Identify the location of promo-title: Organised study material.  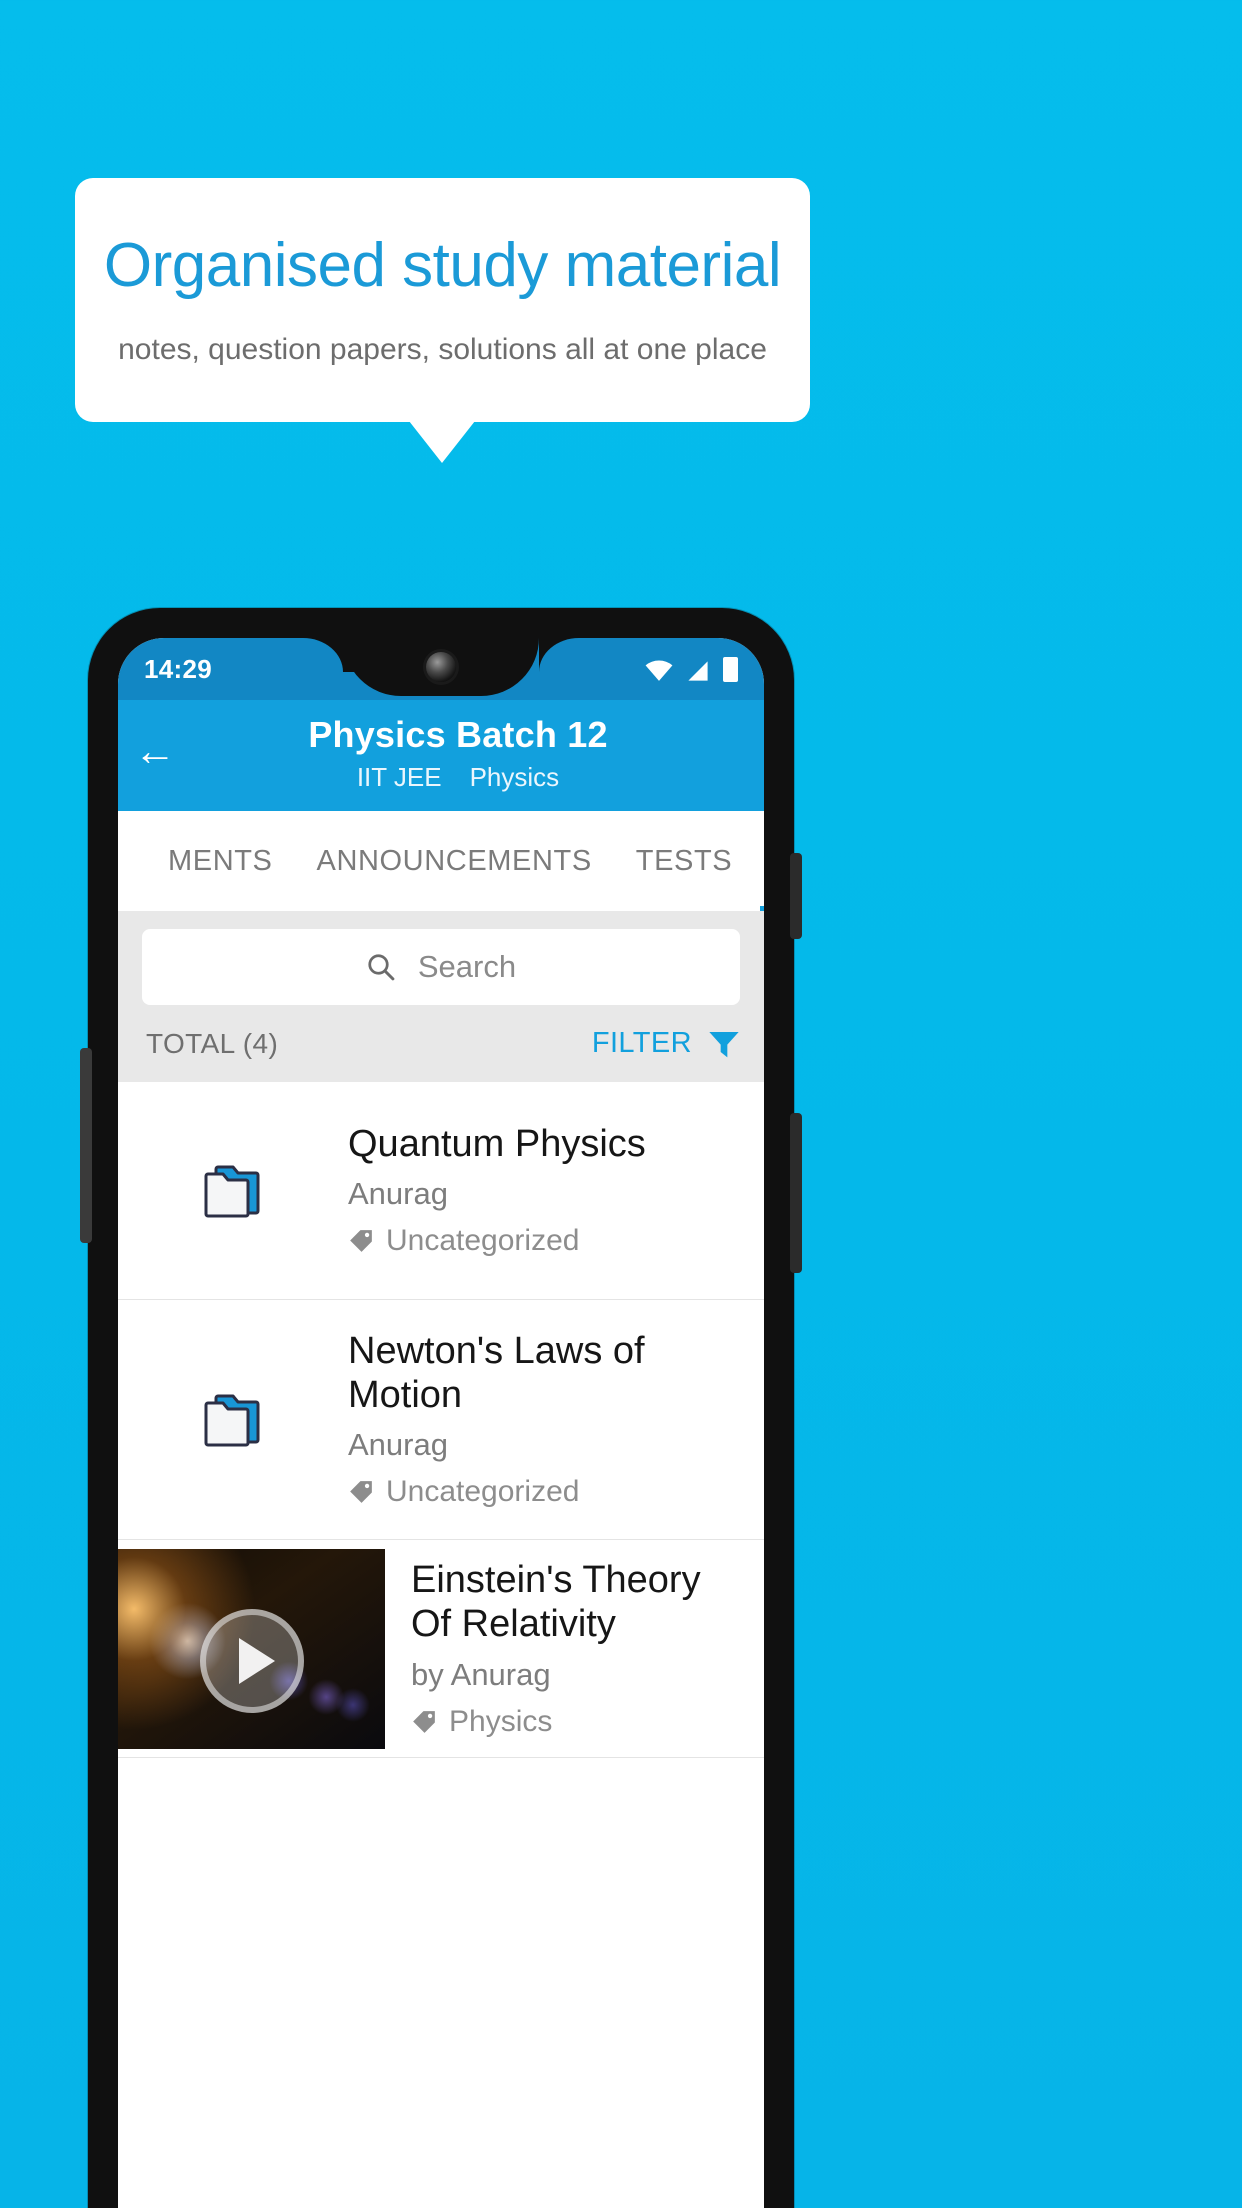
(442, 266).